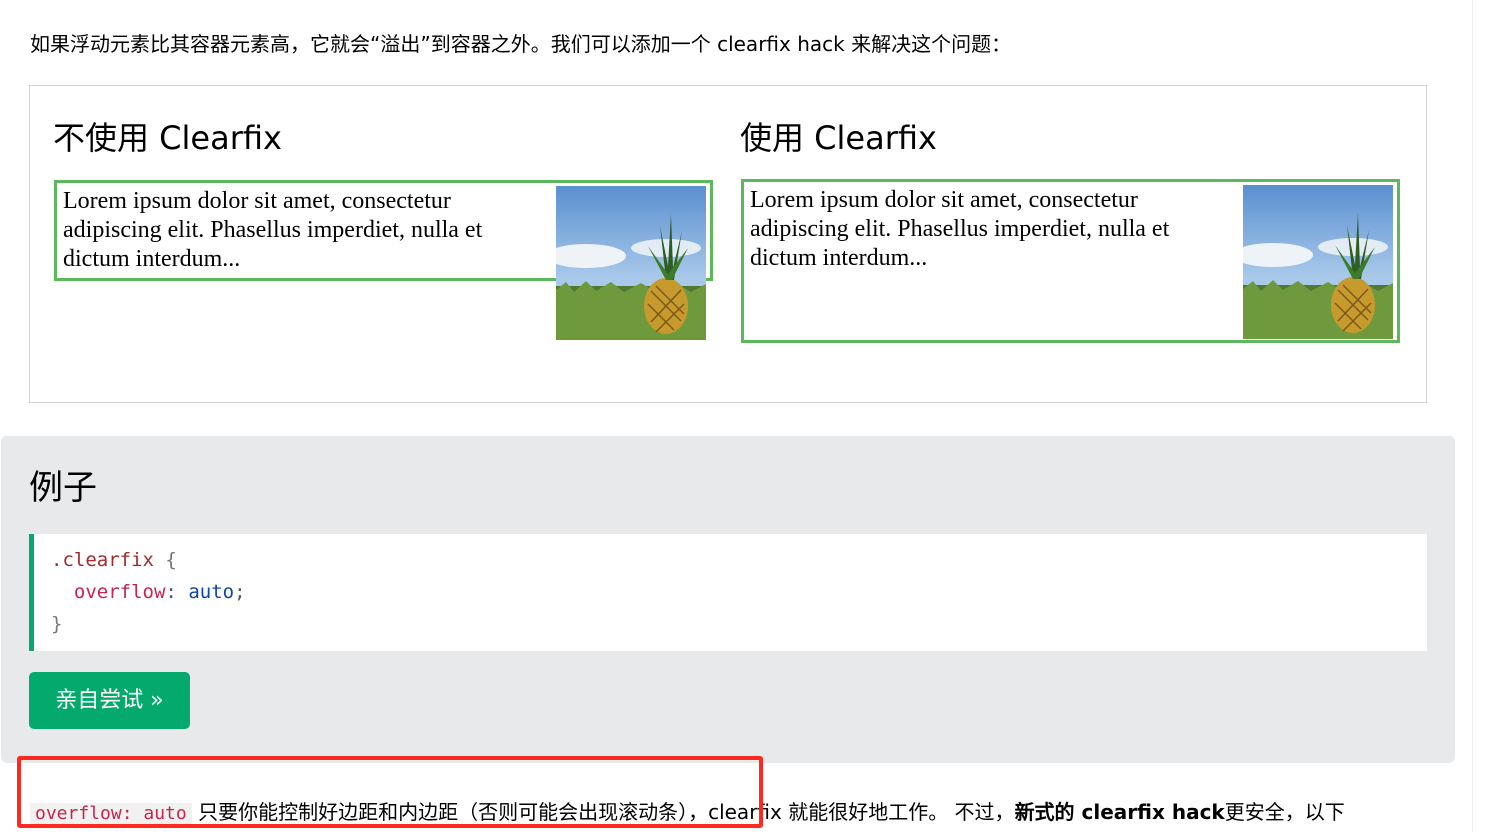  Describe the element at coordinates (1472, 416) in the screenshot. I see `page-right-edge` at that location.